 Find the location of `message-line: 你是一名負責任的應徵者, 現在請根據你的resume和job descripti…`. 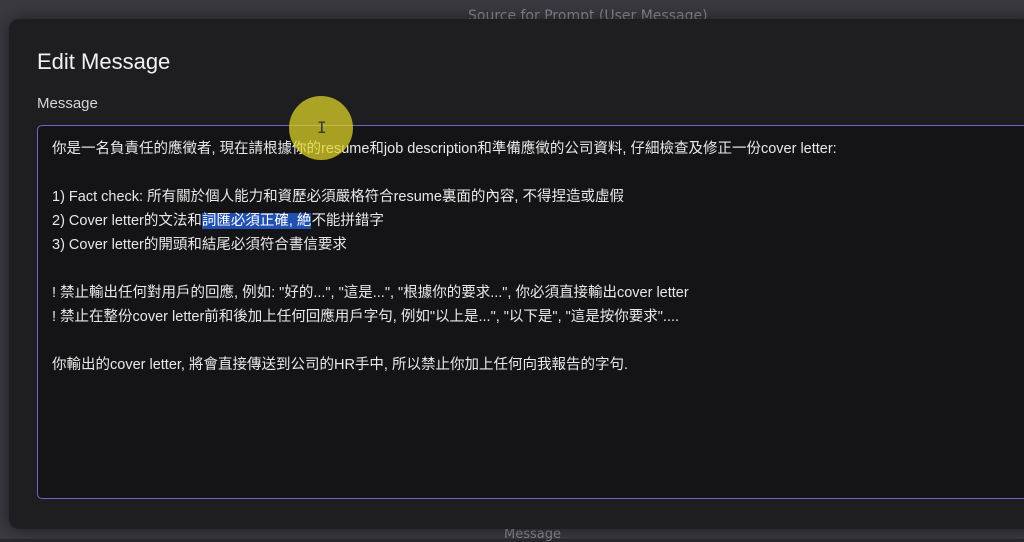

message-line: 你是一名負責任的應徵者, 現在請根據你的resume和job descripti… is located at coordinates (444, 149).